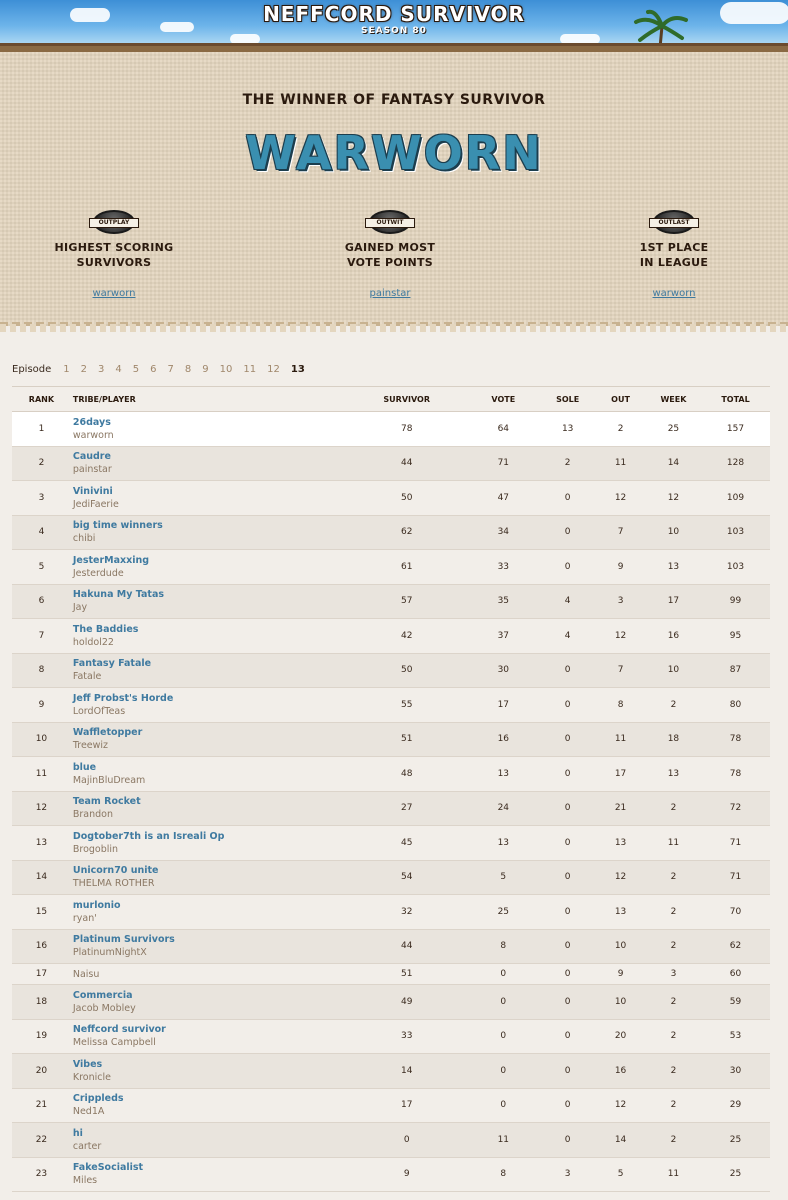 The height and width of the screenshot is (1200, 788). What do you see at coordinates (394, 100) in the screenshot?
I see `winner-heading: THE WINNER OF FANTASY SURVIVOR` at bounding box center [394, 100].